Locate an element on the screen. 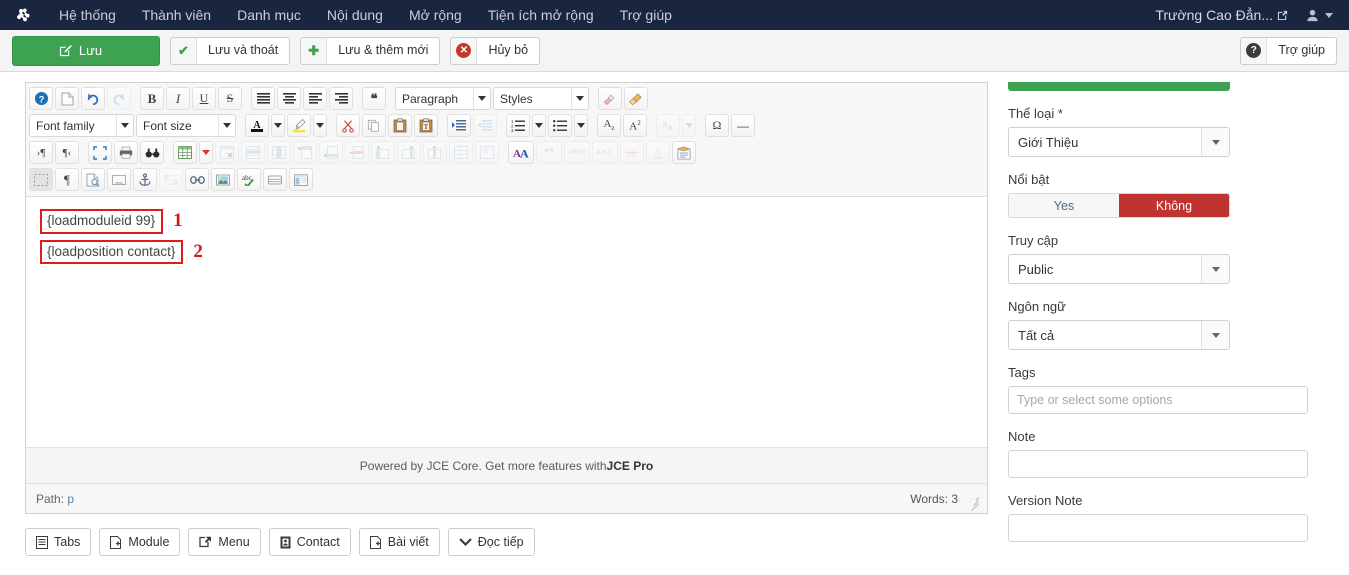  bold-icon: B is located at coordinates (152, 98).